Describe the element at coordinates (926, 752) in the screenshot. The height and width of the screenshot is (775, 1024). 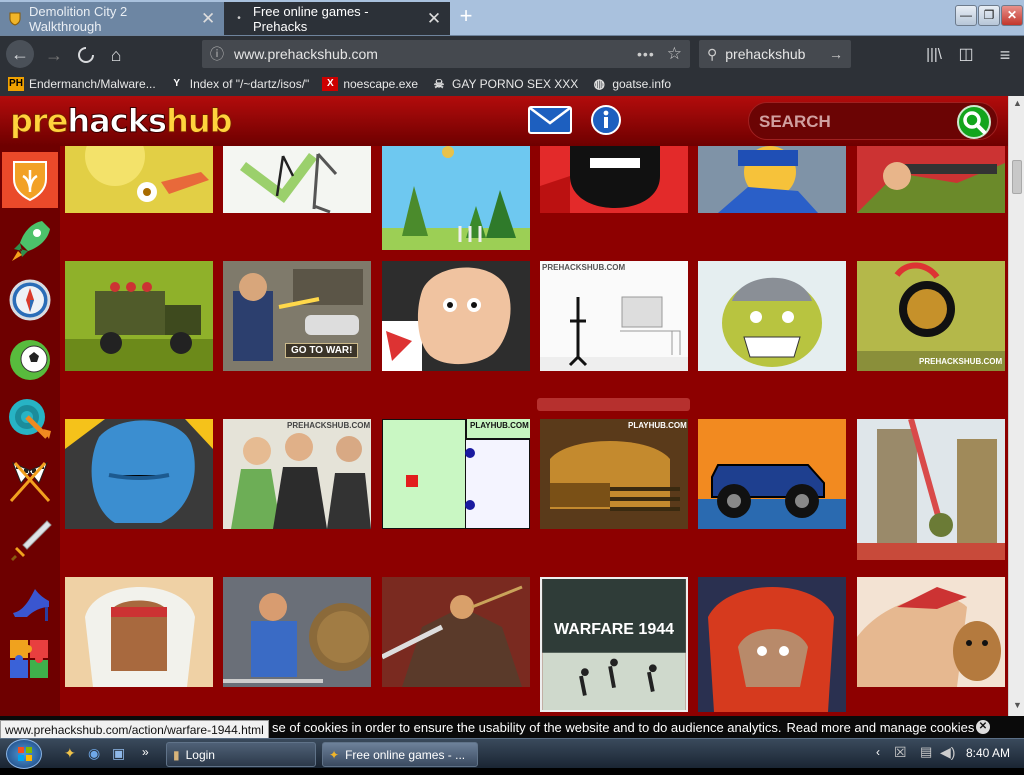
I see `network-icon: ▤` at that location.